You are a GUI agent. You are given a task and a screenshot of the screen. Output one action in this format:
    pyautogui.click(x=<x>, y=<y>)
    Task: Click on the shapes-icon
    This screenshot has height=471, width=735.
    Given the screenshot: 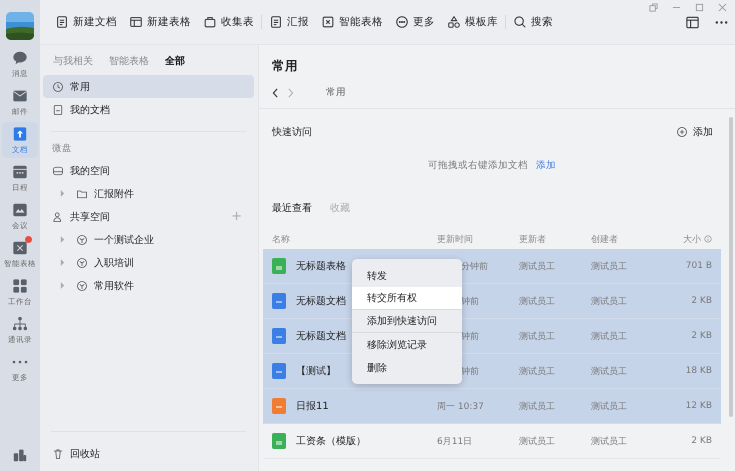 What is the action you would take?
    pyautogui.click(x=454, y=22)
    